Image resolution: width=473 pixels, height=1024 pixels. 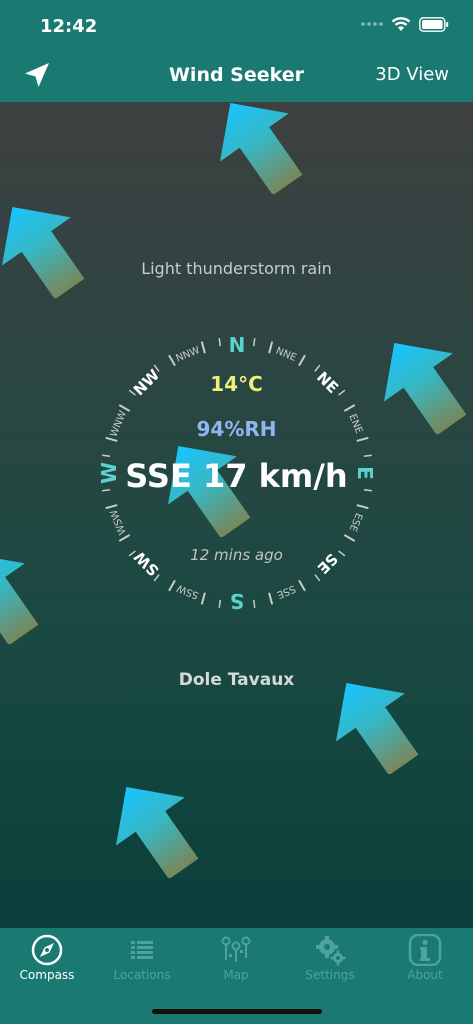 I want to click on list-icon, so click(x=142, y=950).